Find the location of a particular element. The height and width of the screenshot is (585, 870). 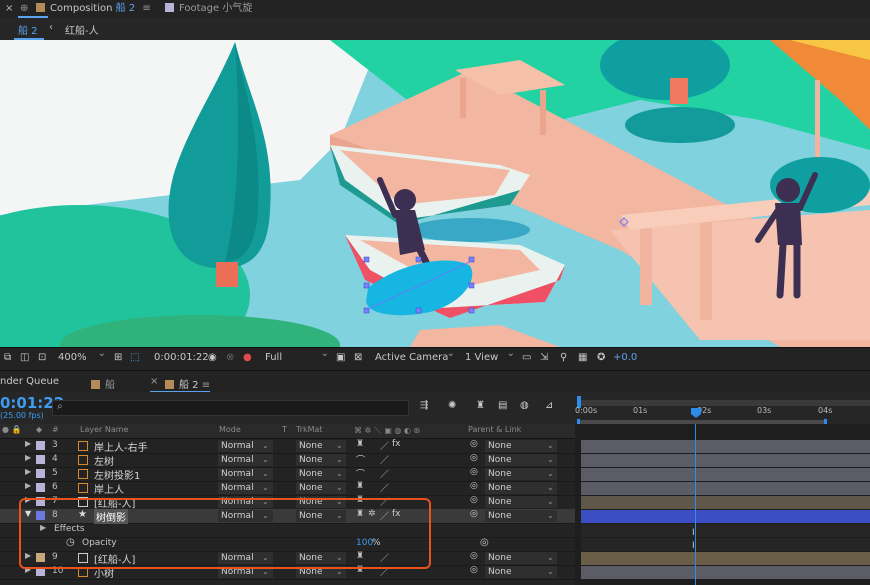

safe-zones-icon: ⊞ is located at coordinates (118, 357).